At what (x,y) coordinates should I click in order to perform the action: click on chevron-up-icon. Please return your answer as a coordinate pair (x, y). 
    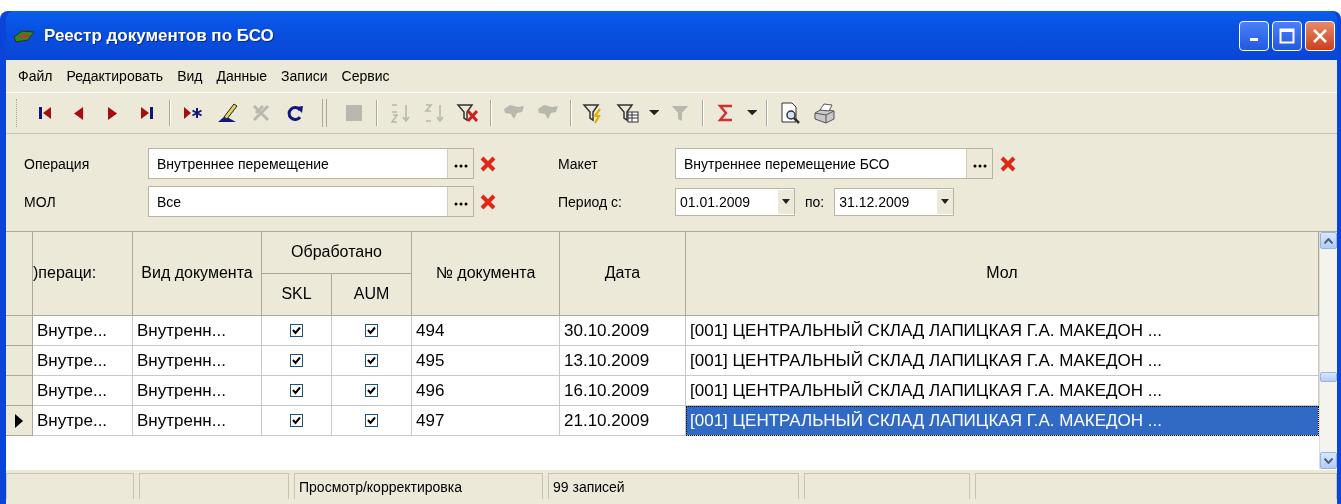
    Looking at the image, I should click on (1328, 240).